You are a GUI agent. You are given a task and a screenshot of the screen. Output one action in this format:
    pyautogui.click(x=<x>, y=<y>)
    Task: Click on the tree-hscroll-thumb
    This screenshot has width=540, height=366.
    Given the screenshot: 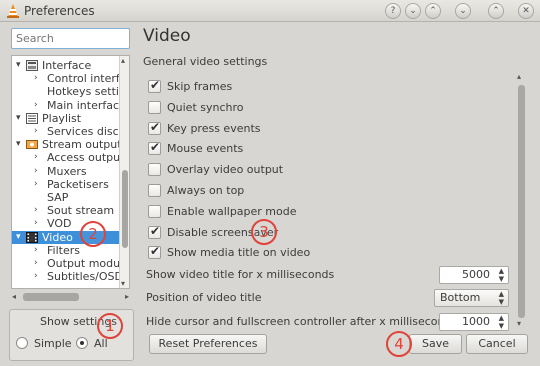 What is the action you would take?
    pyautogui.click(x=51, y=297)
    